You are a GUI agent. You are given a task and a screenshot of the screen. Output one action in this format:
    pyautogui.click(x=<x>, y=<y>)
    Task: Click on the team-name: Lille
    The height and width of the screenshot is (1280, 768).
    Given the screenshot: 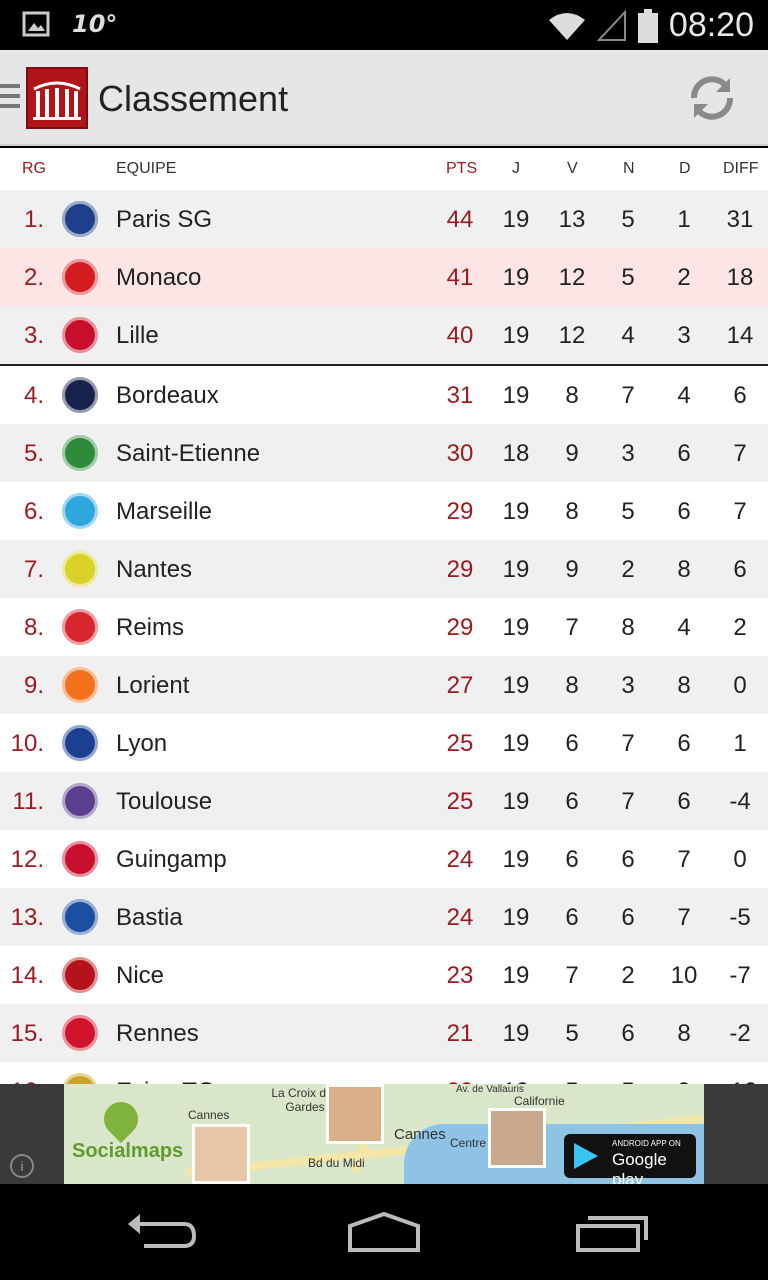 What is the action you would take?
    pyautogui.click(x=137, y=335)
    